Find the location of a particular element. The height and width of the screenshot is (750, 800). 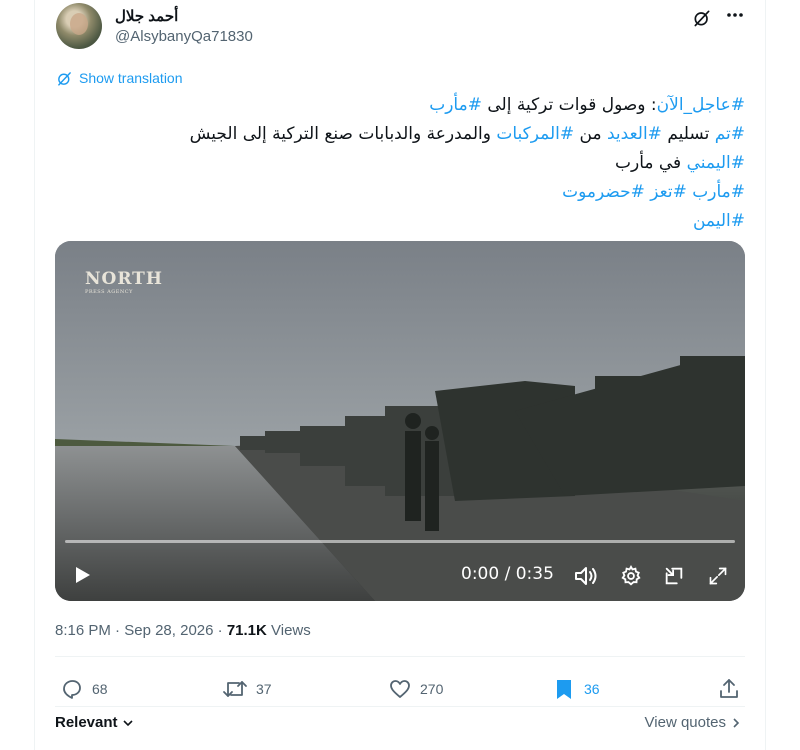

chevron-down-icon is located at coordinates (127, 722).